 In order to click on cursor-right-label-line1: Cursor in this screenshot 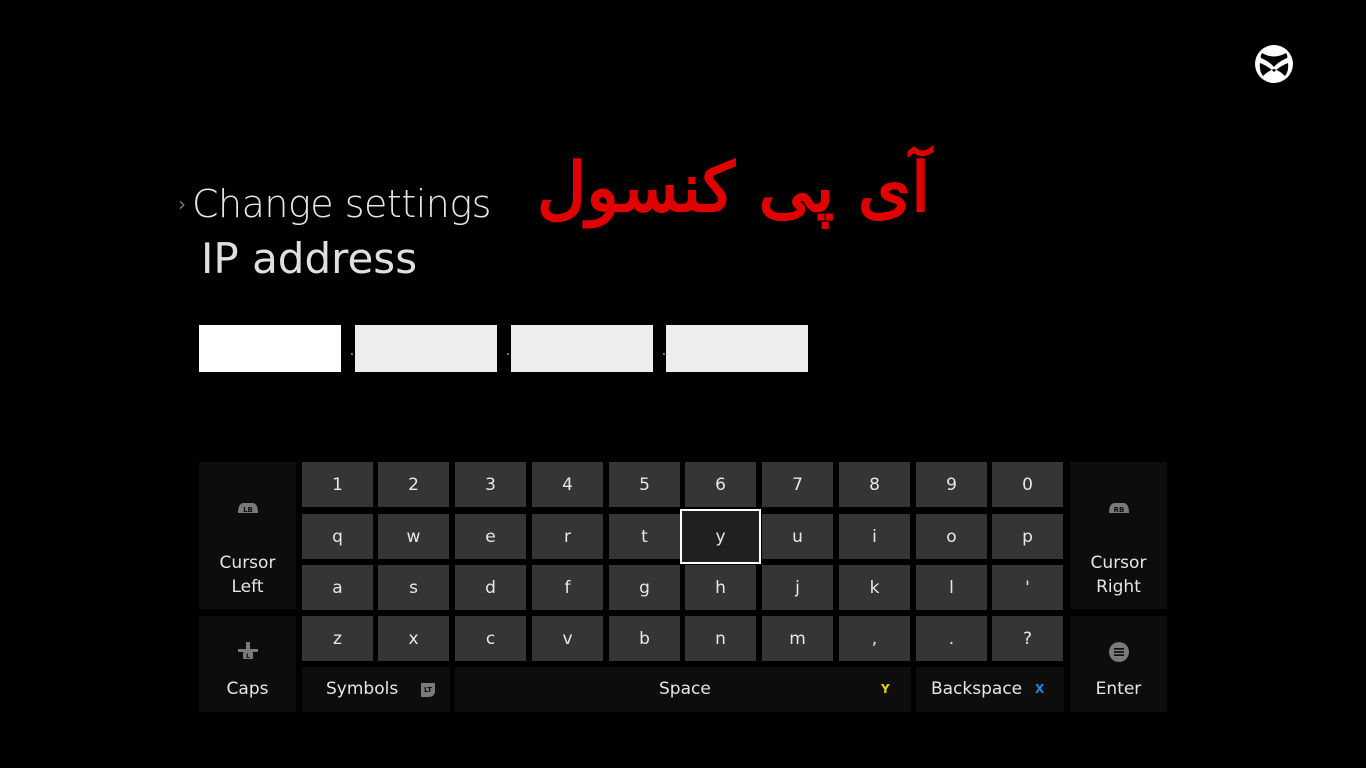, I will do `click(1118, 563)`.